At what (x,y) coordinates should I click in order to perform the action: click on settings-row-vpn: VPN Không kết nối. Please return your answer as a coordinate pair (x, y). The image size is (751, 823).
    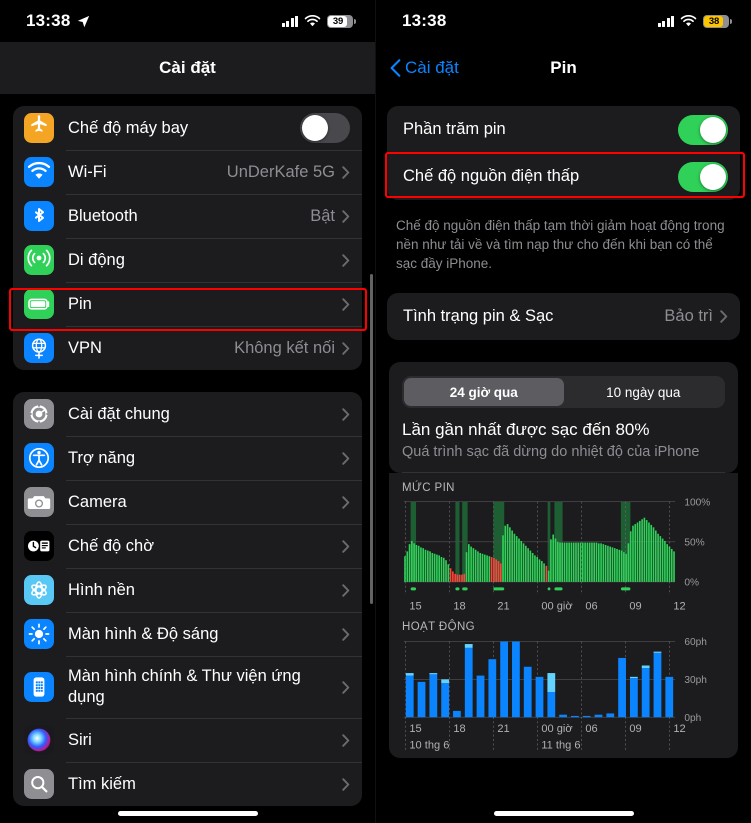
    Looking at the image, I should click on (187, 348).